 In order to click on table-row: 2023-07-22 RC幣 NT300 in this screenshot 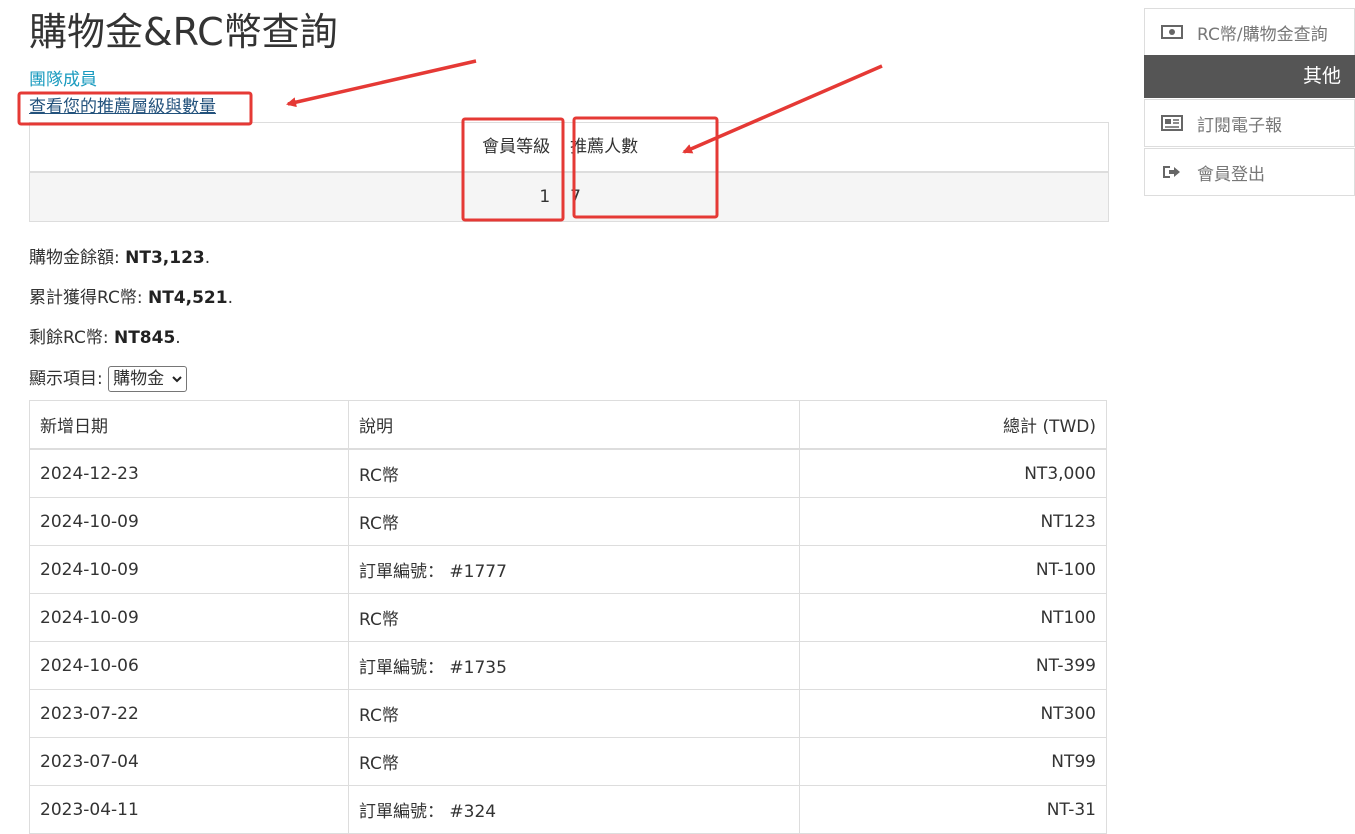, I will do `click(568, 713)`.